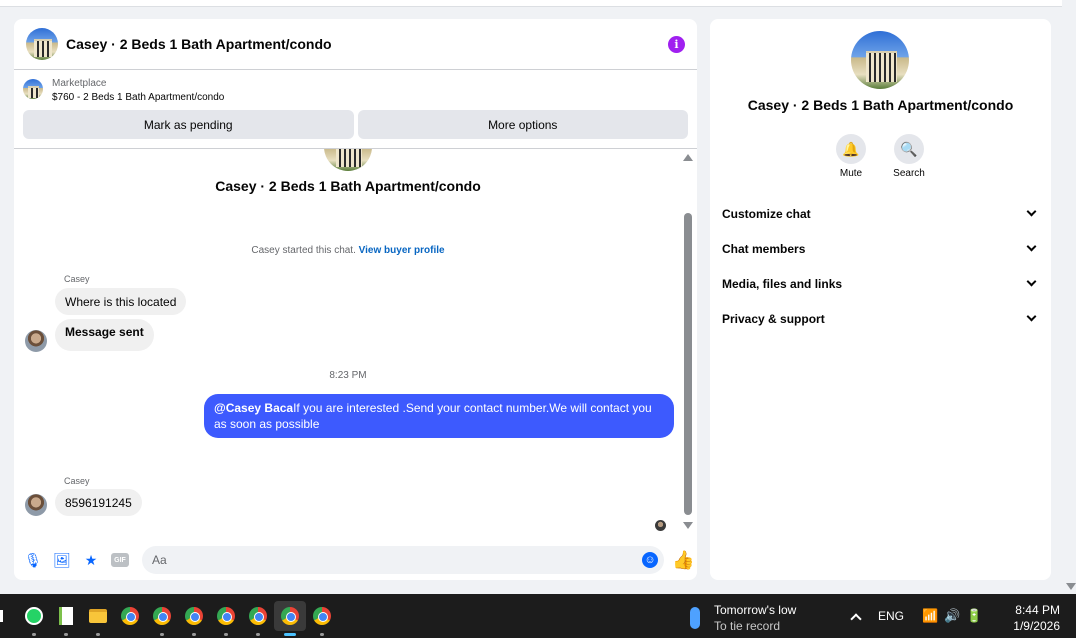 This screenshot has height=638, width=1076. Describe the element at coordinates (909, 149) in the screenshot. I see `search-icon: 🔍` at that location.